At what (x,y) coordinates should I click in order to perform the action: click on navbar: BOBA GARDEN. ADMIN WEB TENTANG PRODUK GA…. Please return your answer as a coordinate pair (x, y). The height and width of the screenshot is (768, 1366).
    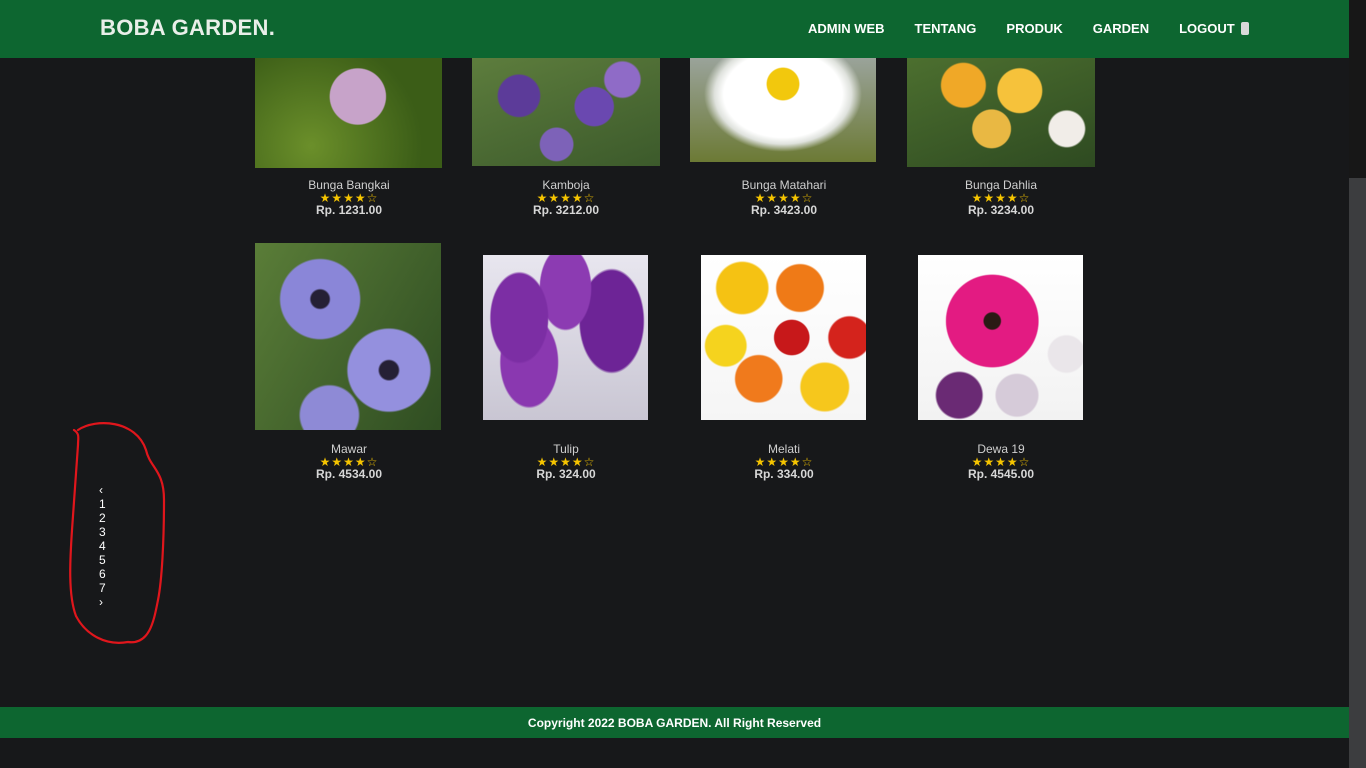
    Looking at the image, I should click on (674, 29).